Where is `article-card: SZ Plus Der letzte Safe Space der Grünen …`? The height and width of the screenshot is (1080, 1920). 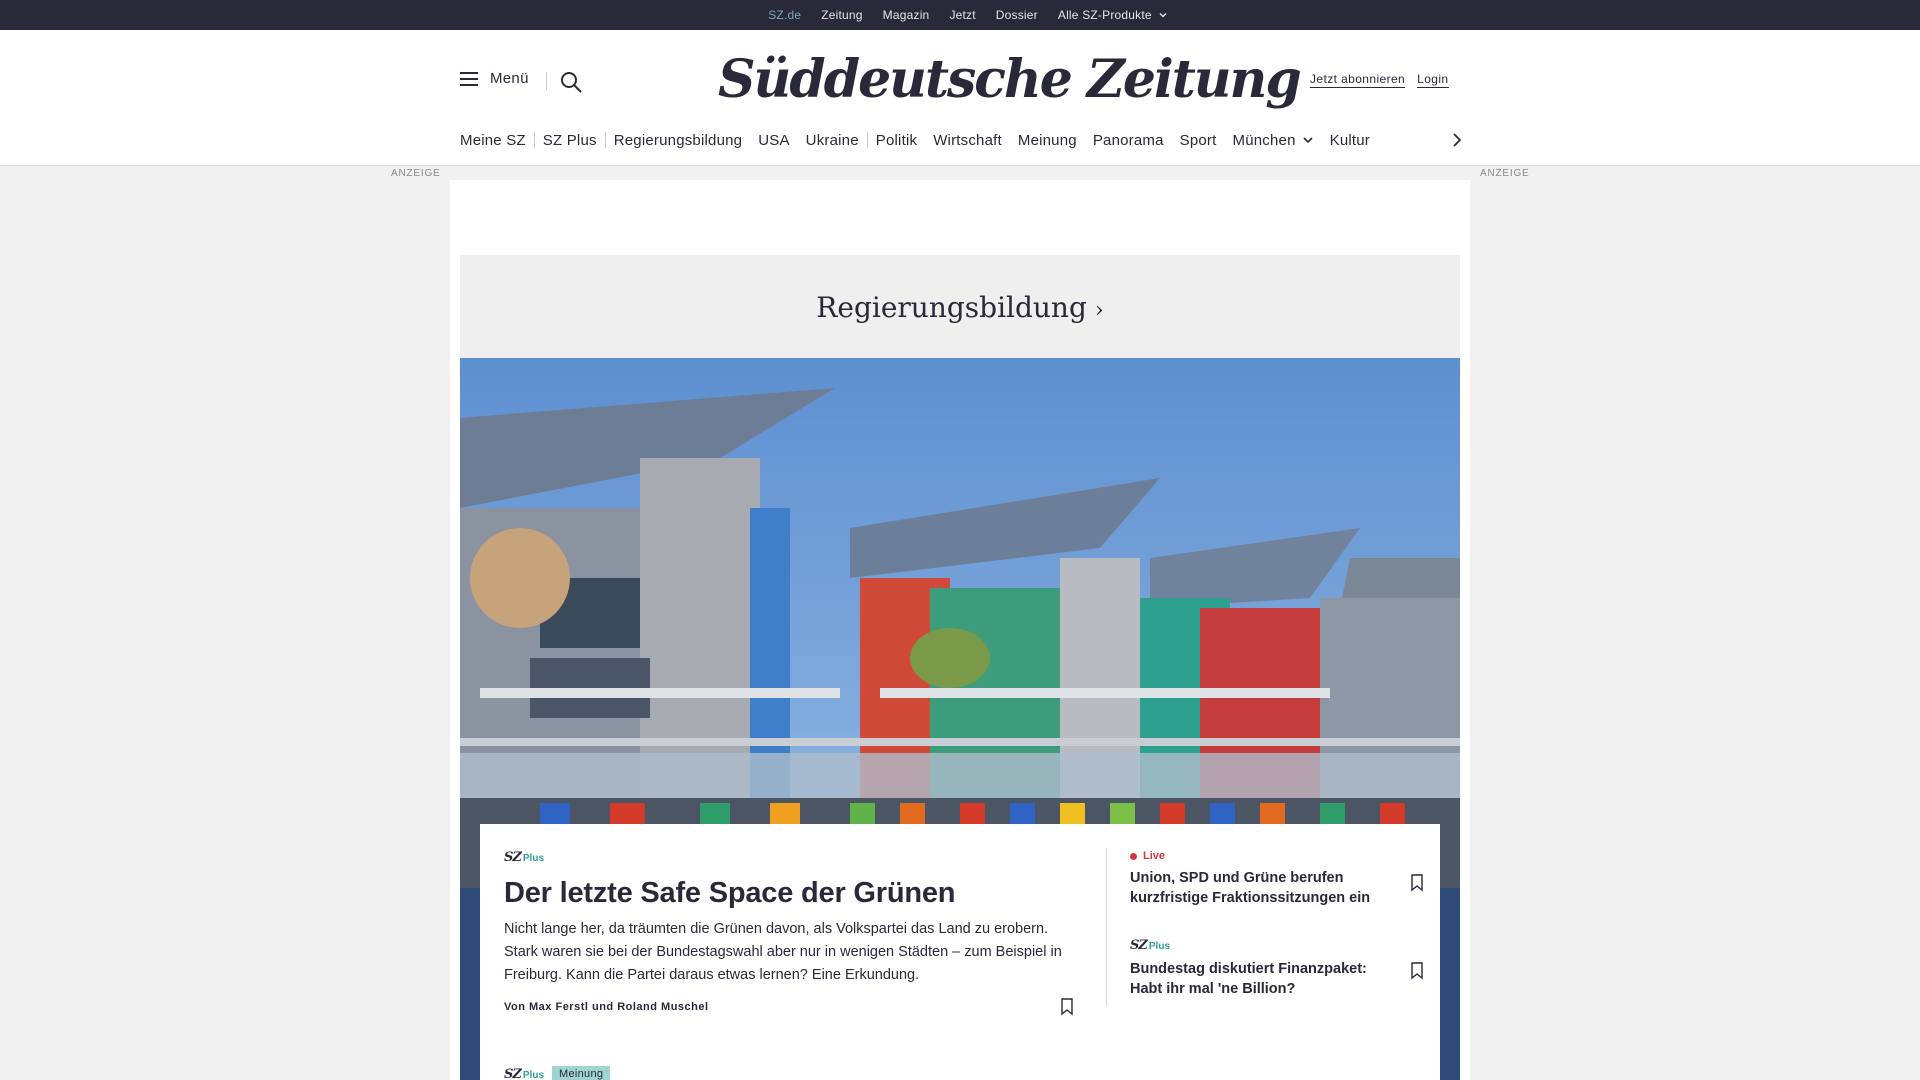 article-card: SZ Plus Der letzte Safe Space der Grünen … is located at coordinates (960, 952).